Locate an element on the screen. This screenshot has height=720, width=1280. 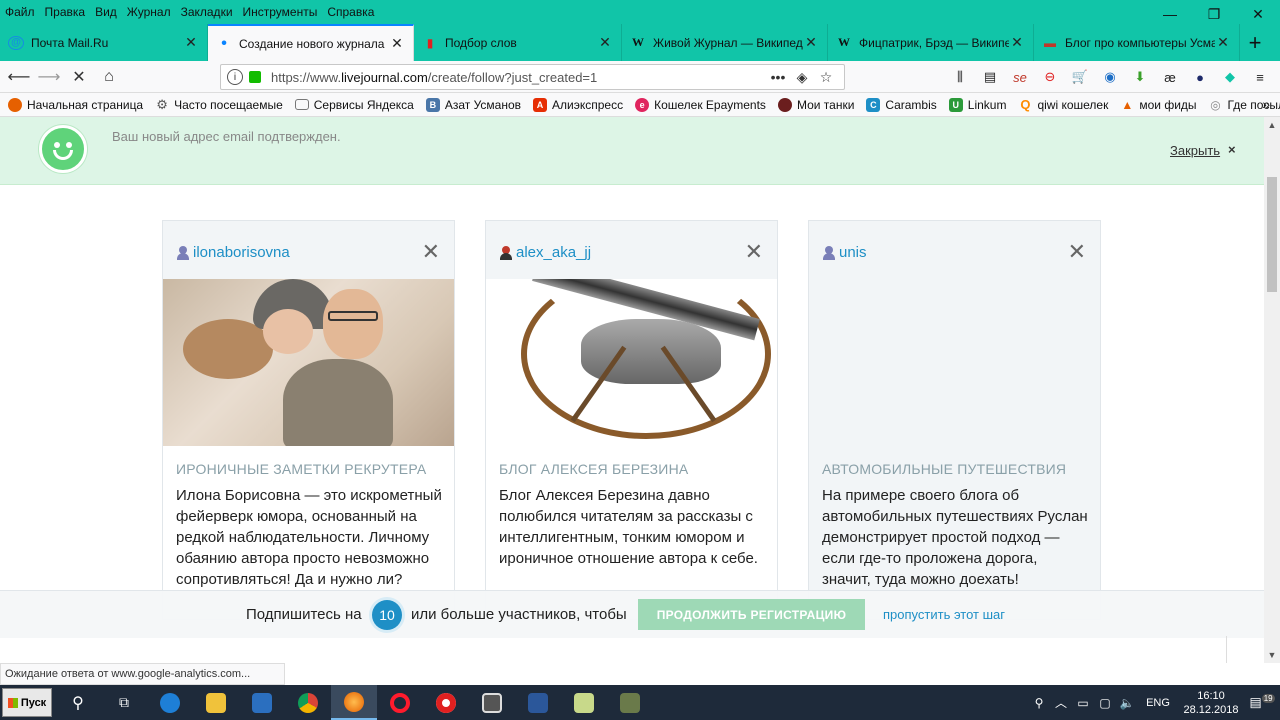
folder-icon is located at coordinates (301, 104).